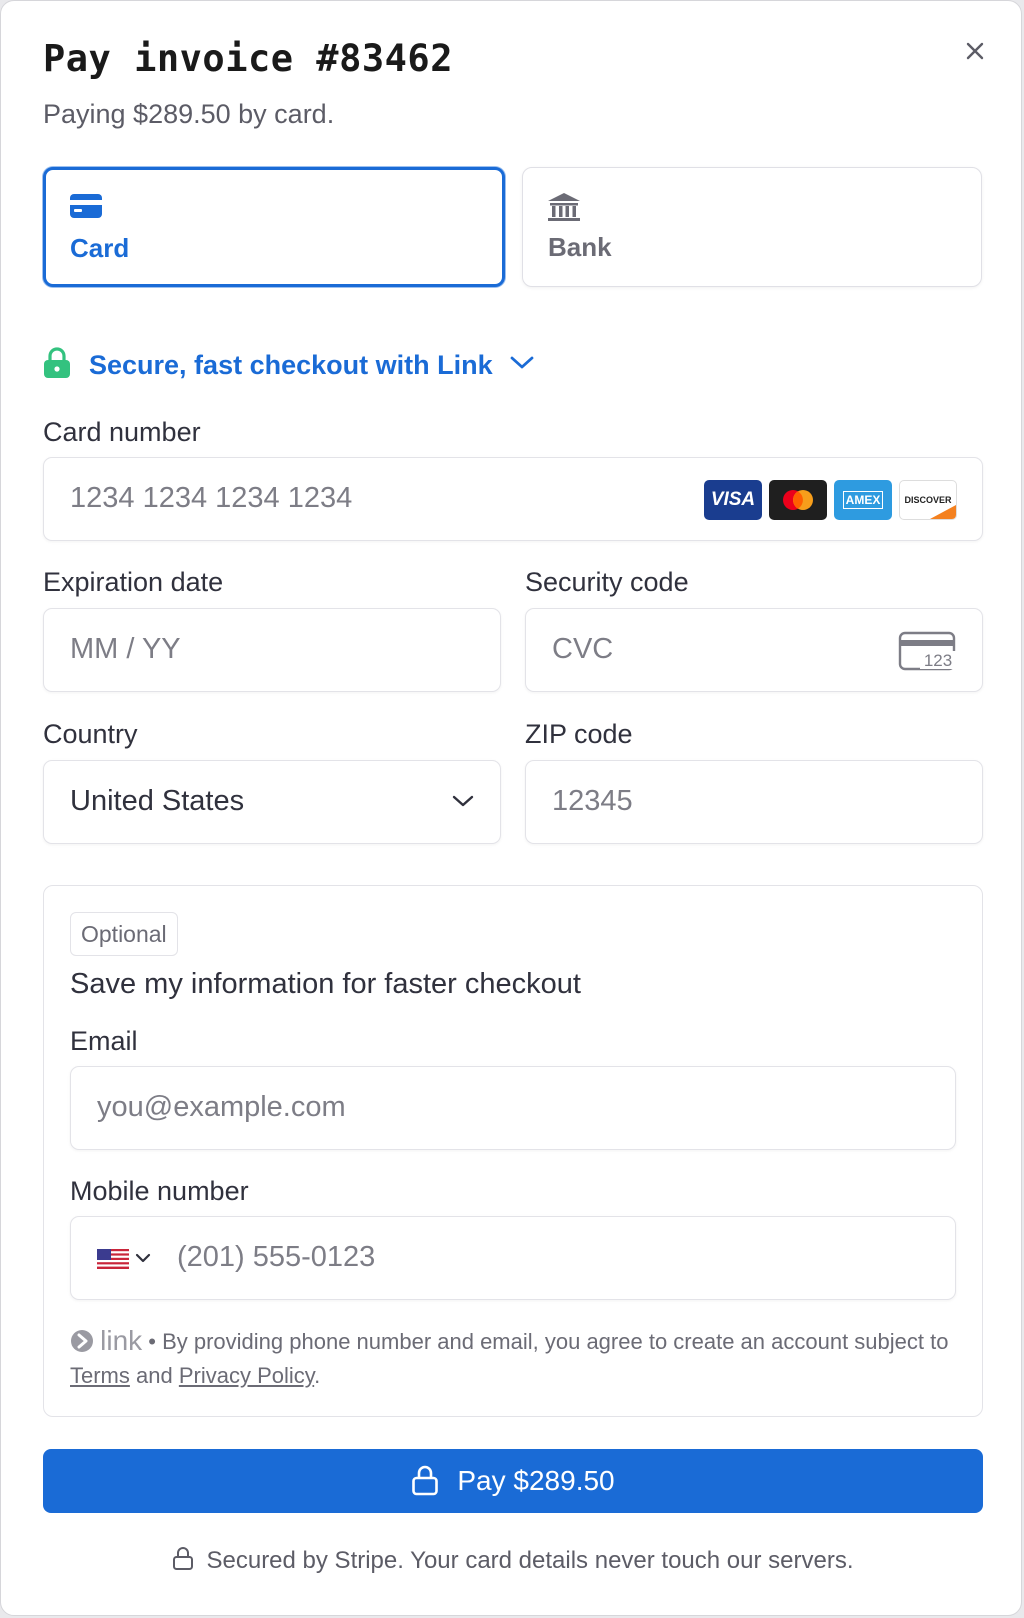 This screenshot has width=1024, height=1618. What do you see at coordinates (583, 649) in the screenshot?
I see `cvc-placeholder: CVC` at bounding box center [583, 649].